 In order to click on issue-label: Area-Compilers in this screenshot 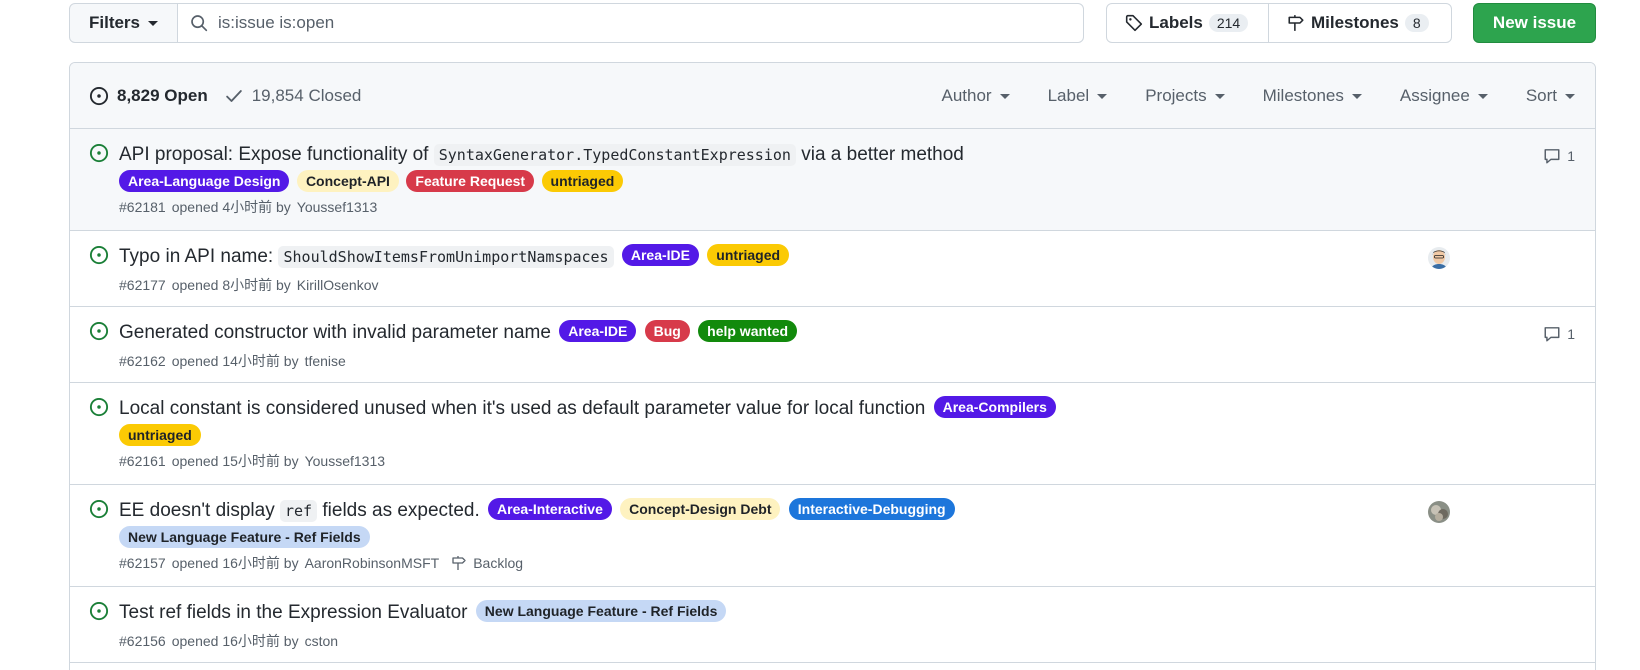, I will do `click(994, 407)`.